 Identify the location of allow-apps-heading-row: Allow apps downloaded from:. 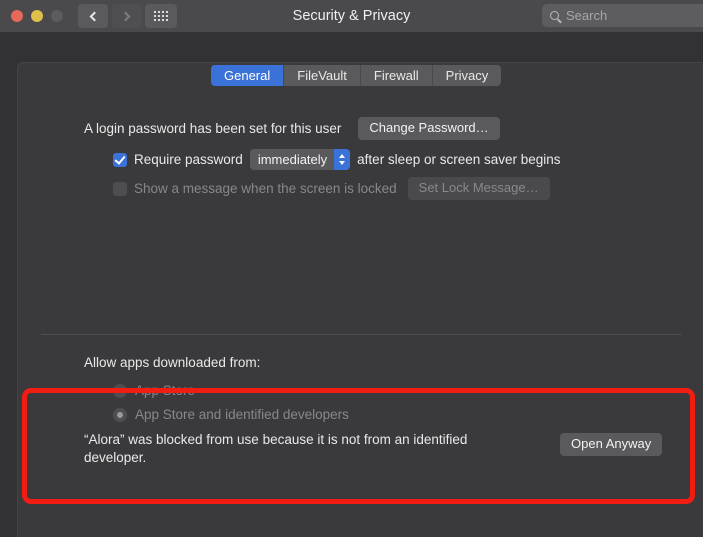
(172, 362).